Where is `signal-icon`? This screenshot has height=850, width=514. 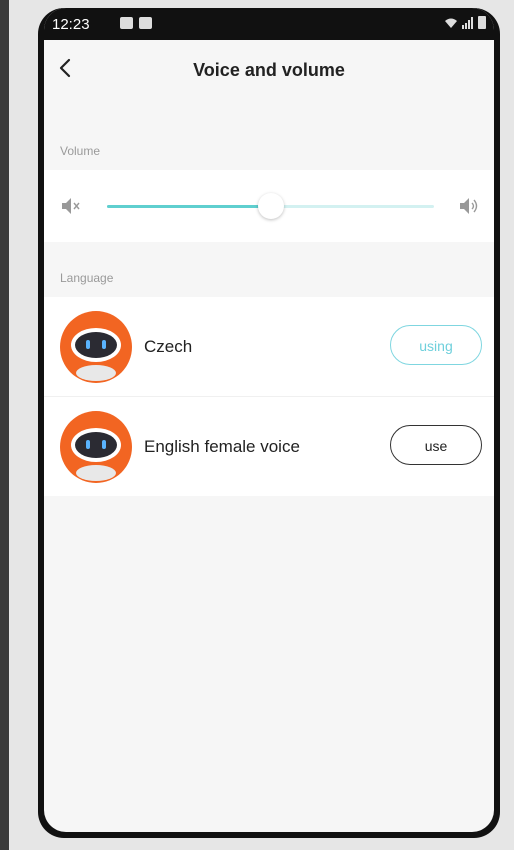
signal-icon is located at coordinates (467, 22).